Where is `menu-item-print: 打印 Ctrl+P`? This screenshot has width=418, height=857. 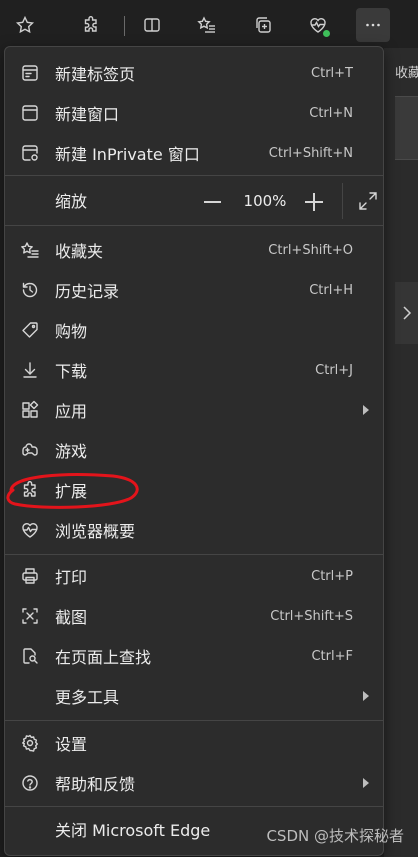
menu-item-print: 打印 Ctrl+P is located at coordinates (194, 576).